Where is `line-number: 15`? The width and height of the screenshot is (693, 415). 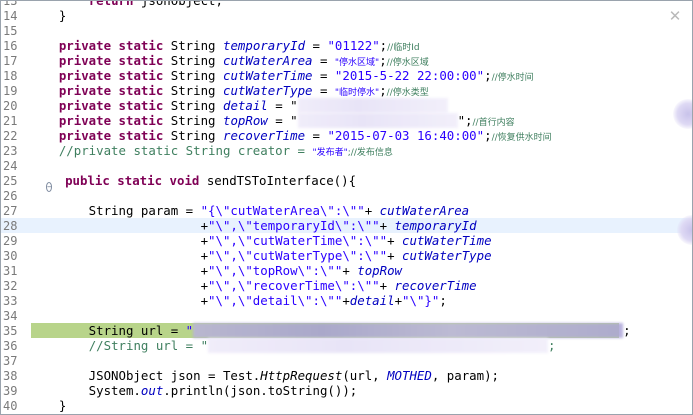
line-number: 15 is located at coordinates (10, 31).